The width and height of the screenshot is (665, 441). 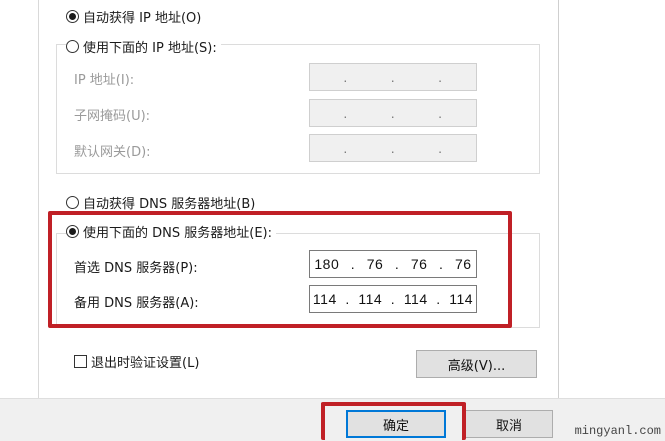 What do you see at coordinates (145, 363) in the screenshot?
I see `validate-on-exit-label: 退出时验证设置(L)` at bounding box center [145, 363].